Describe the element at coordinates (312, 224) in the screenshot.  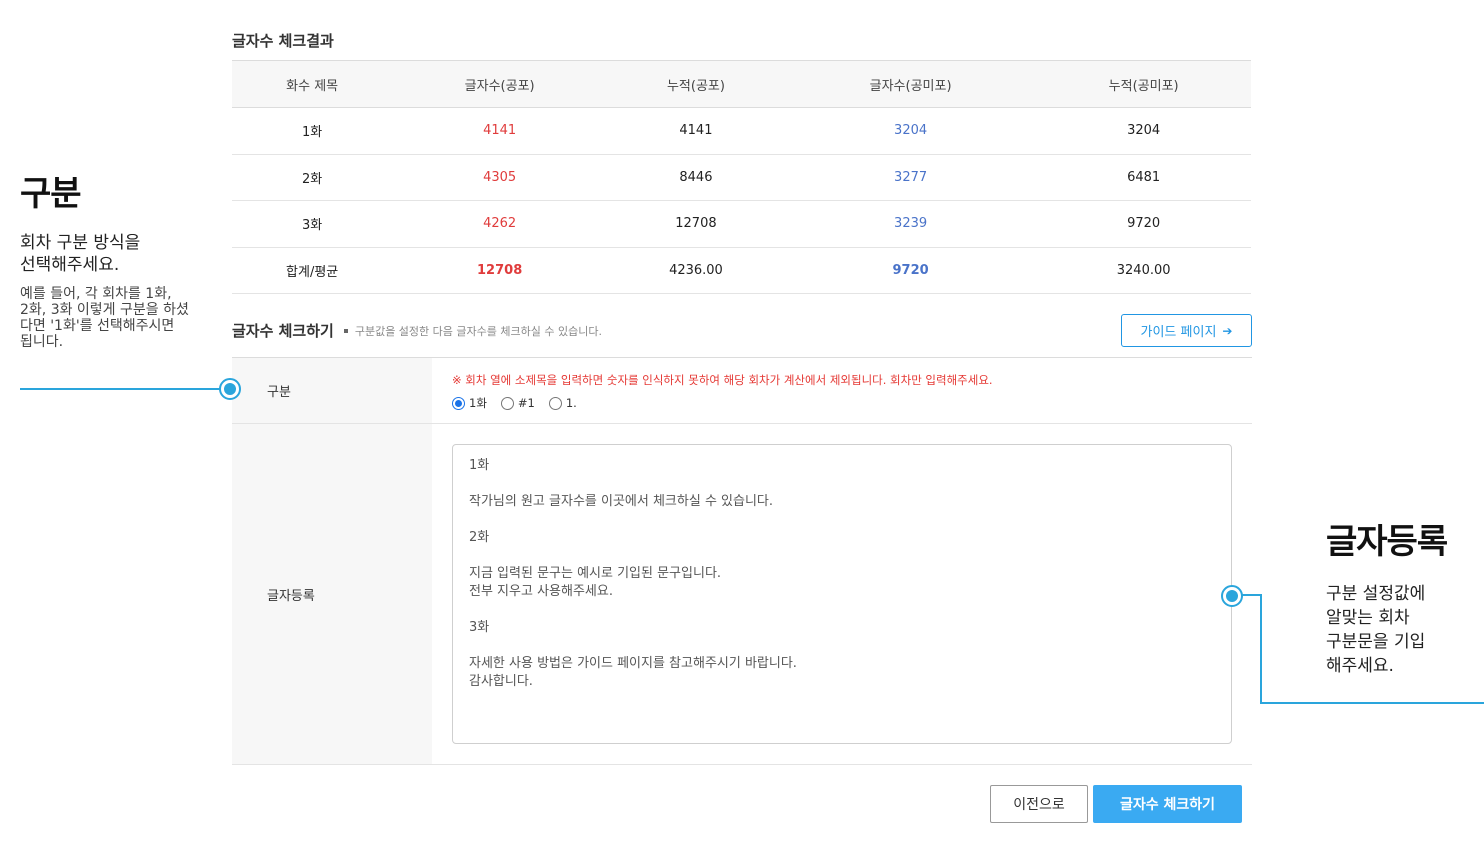
I see `episode-cell: 3화` at that location.